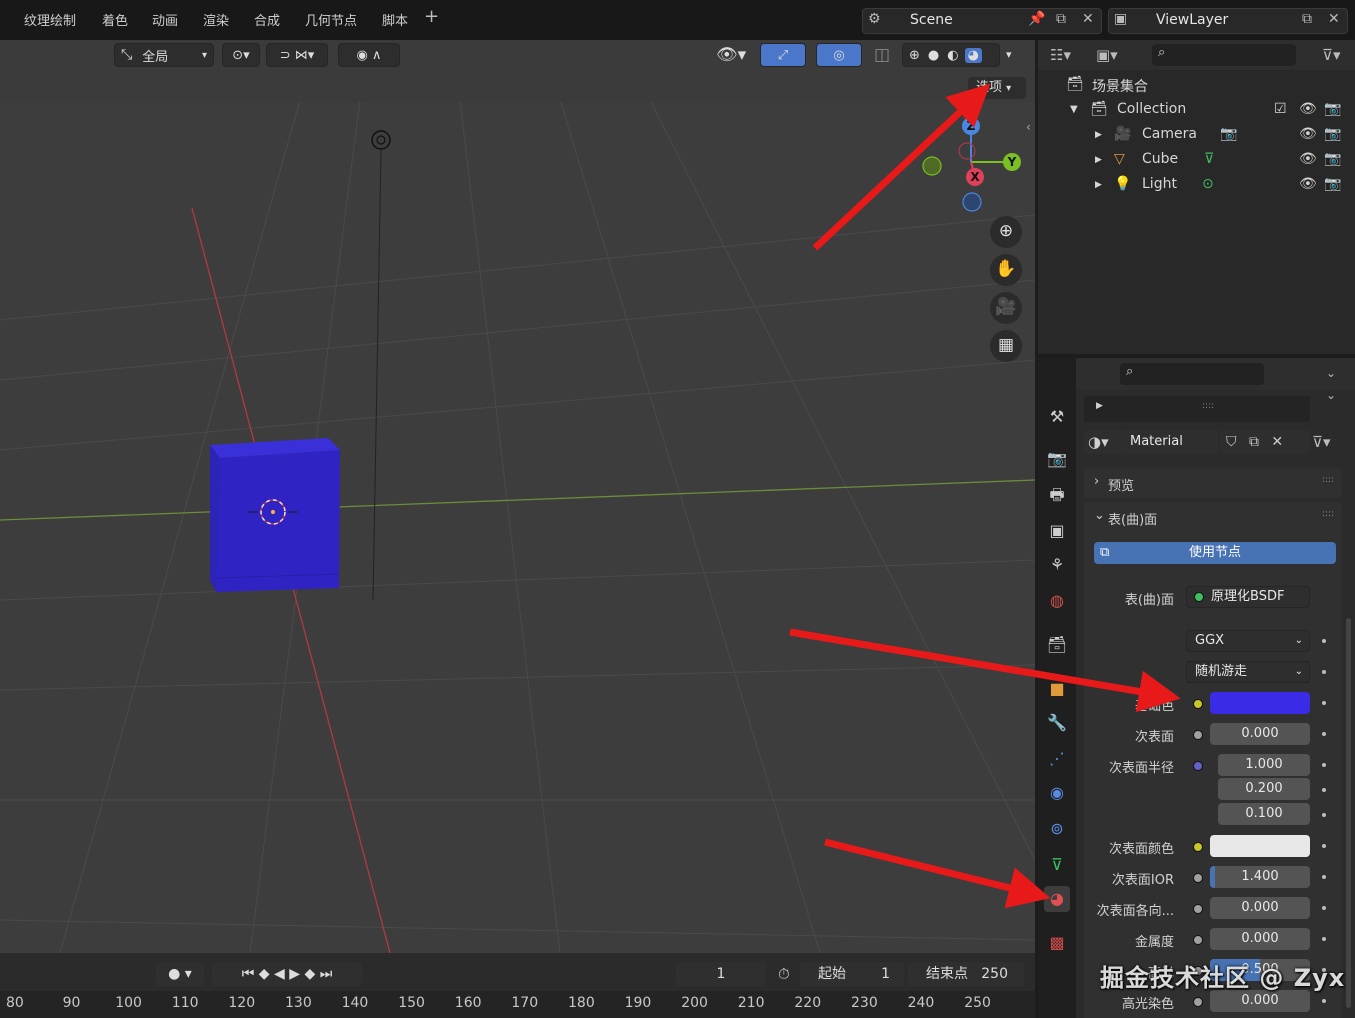 This screenshot has height=1018, width=1355. What do you see at coordinates (1334, 19) in the screenshot?
I see `delete-view-layer-icon: ✕` at bounding box center [1334, 19].